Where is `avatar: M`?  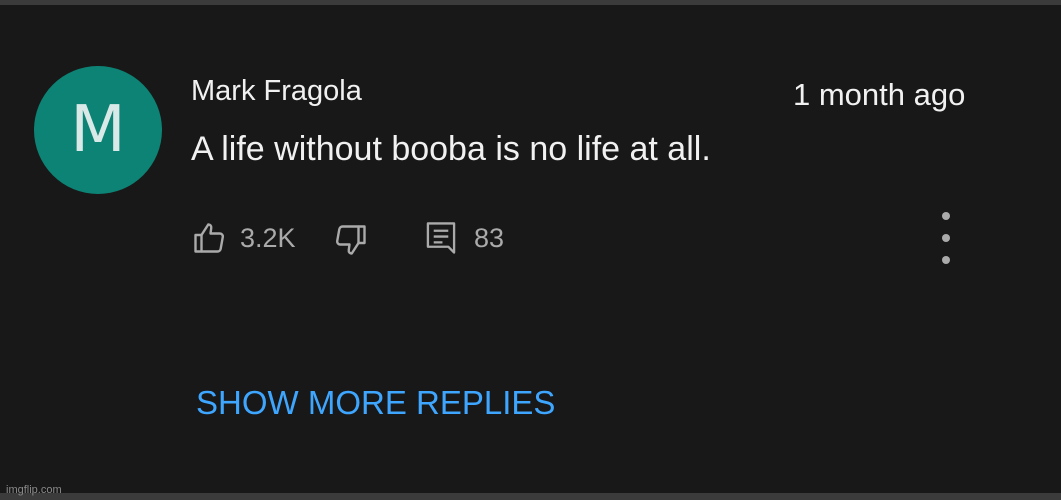
avatar: M is located at coordinates (98, 130).